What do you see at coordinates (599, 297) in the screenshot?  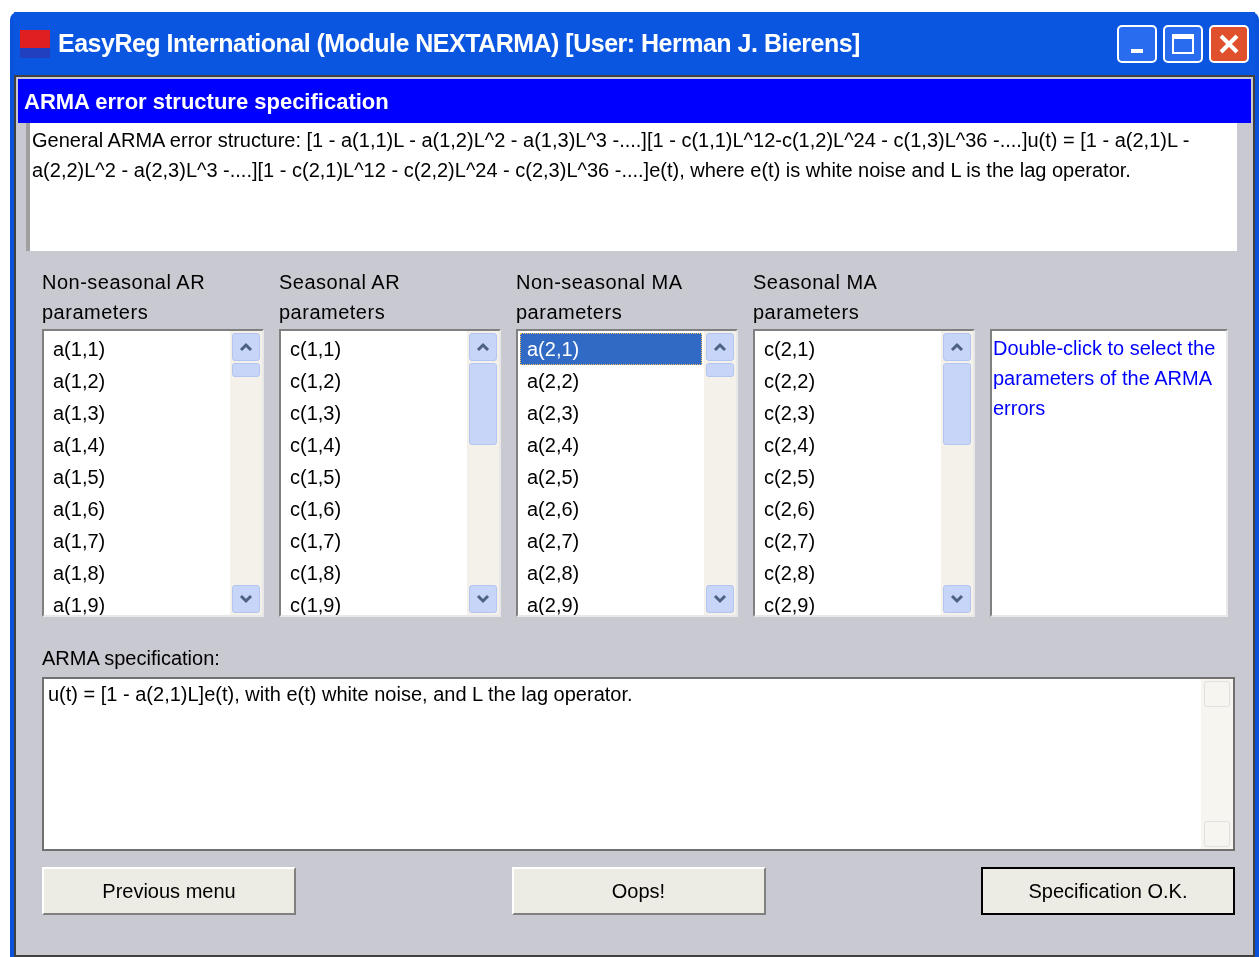 I see `list-label: Non-seasonal MA parameters` at bounding box center [599, 297].